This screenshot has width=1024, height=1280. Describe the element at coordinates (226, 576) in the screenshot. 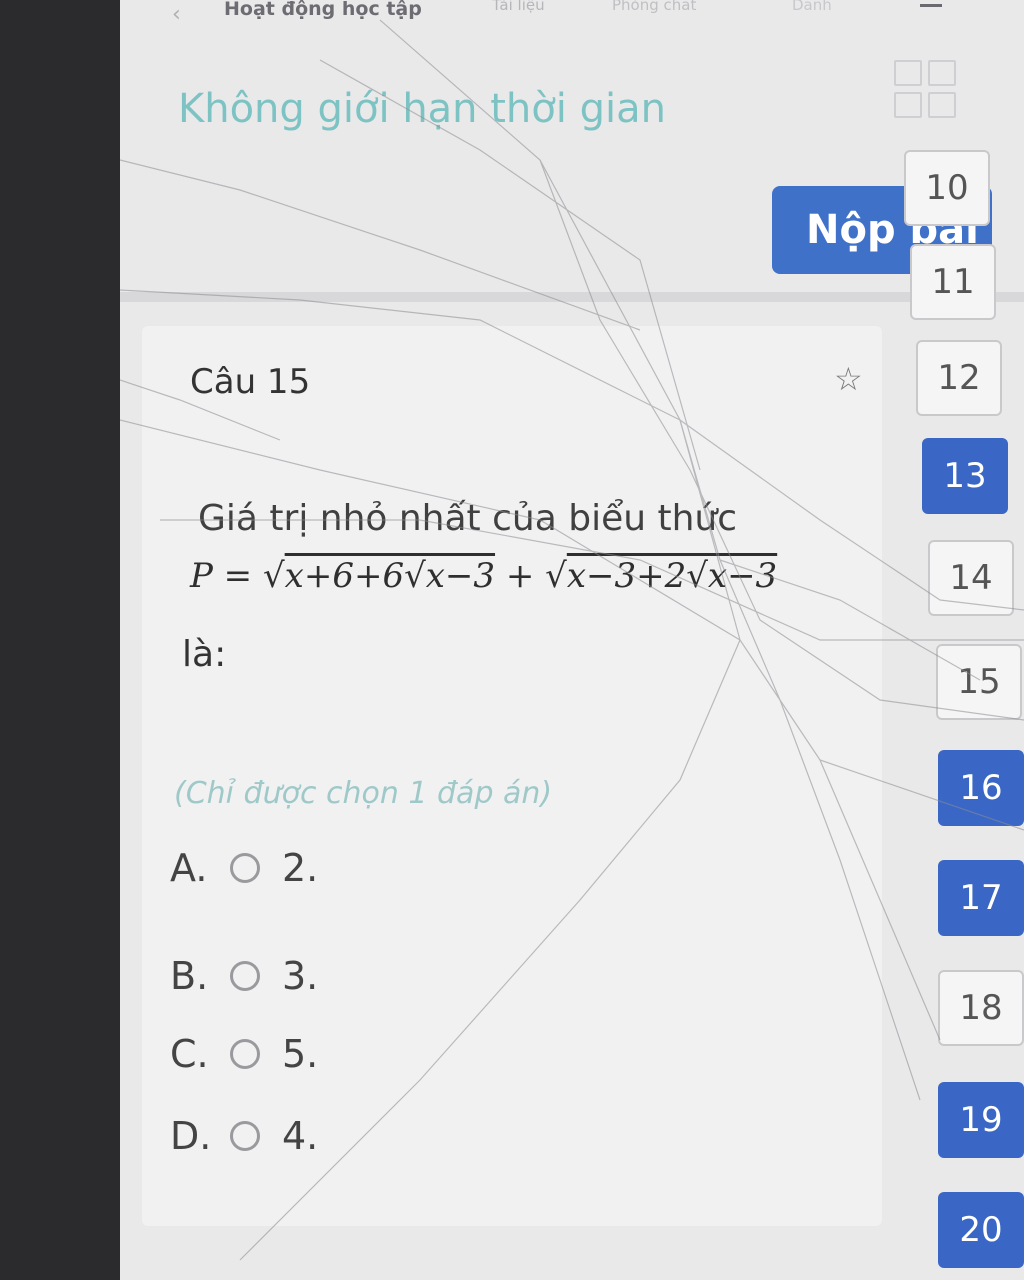

I see `formula-lhs: P =` at that location.